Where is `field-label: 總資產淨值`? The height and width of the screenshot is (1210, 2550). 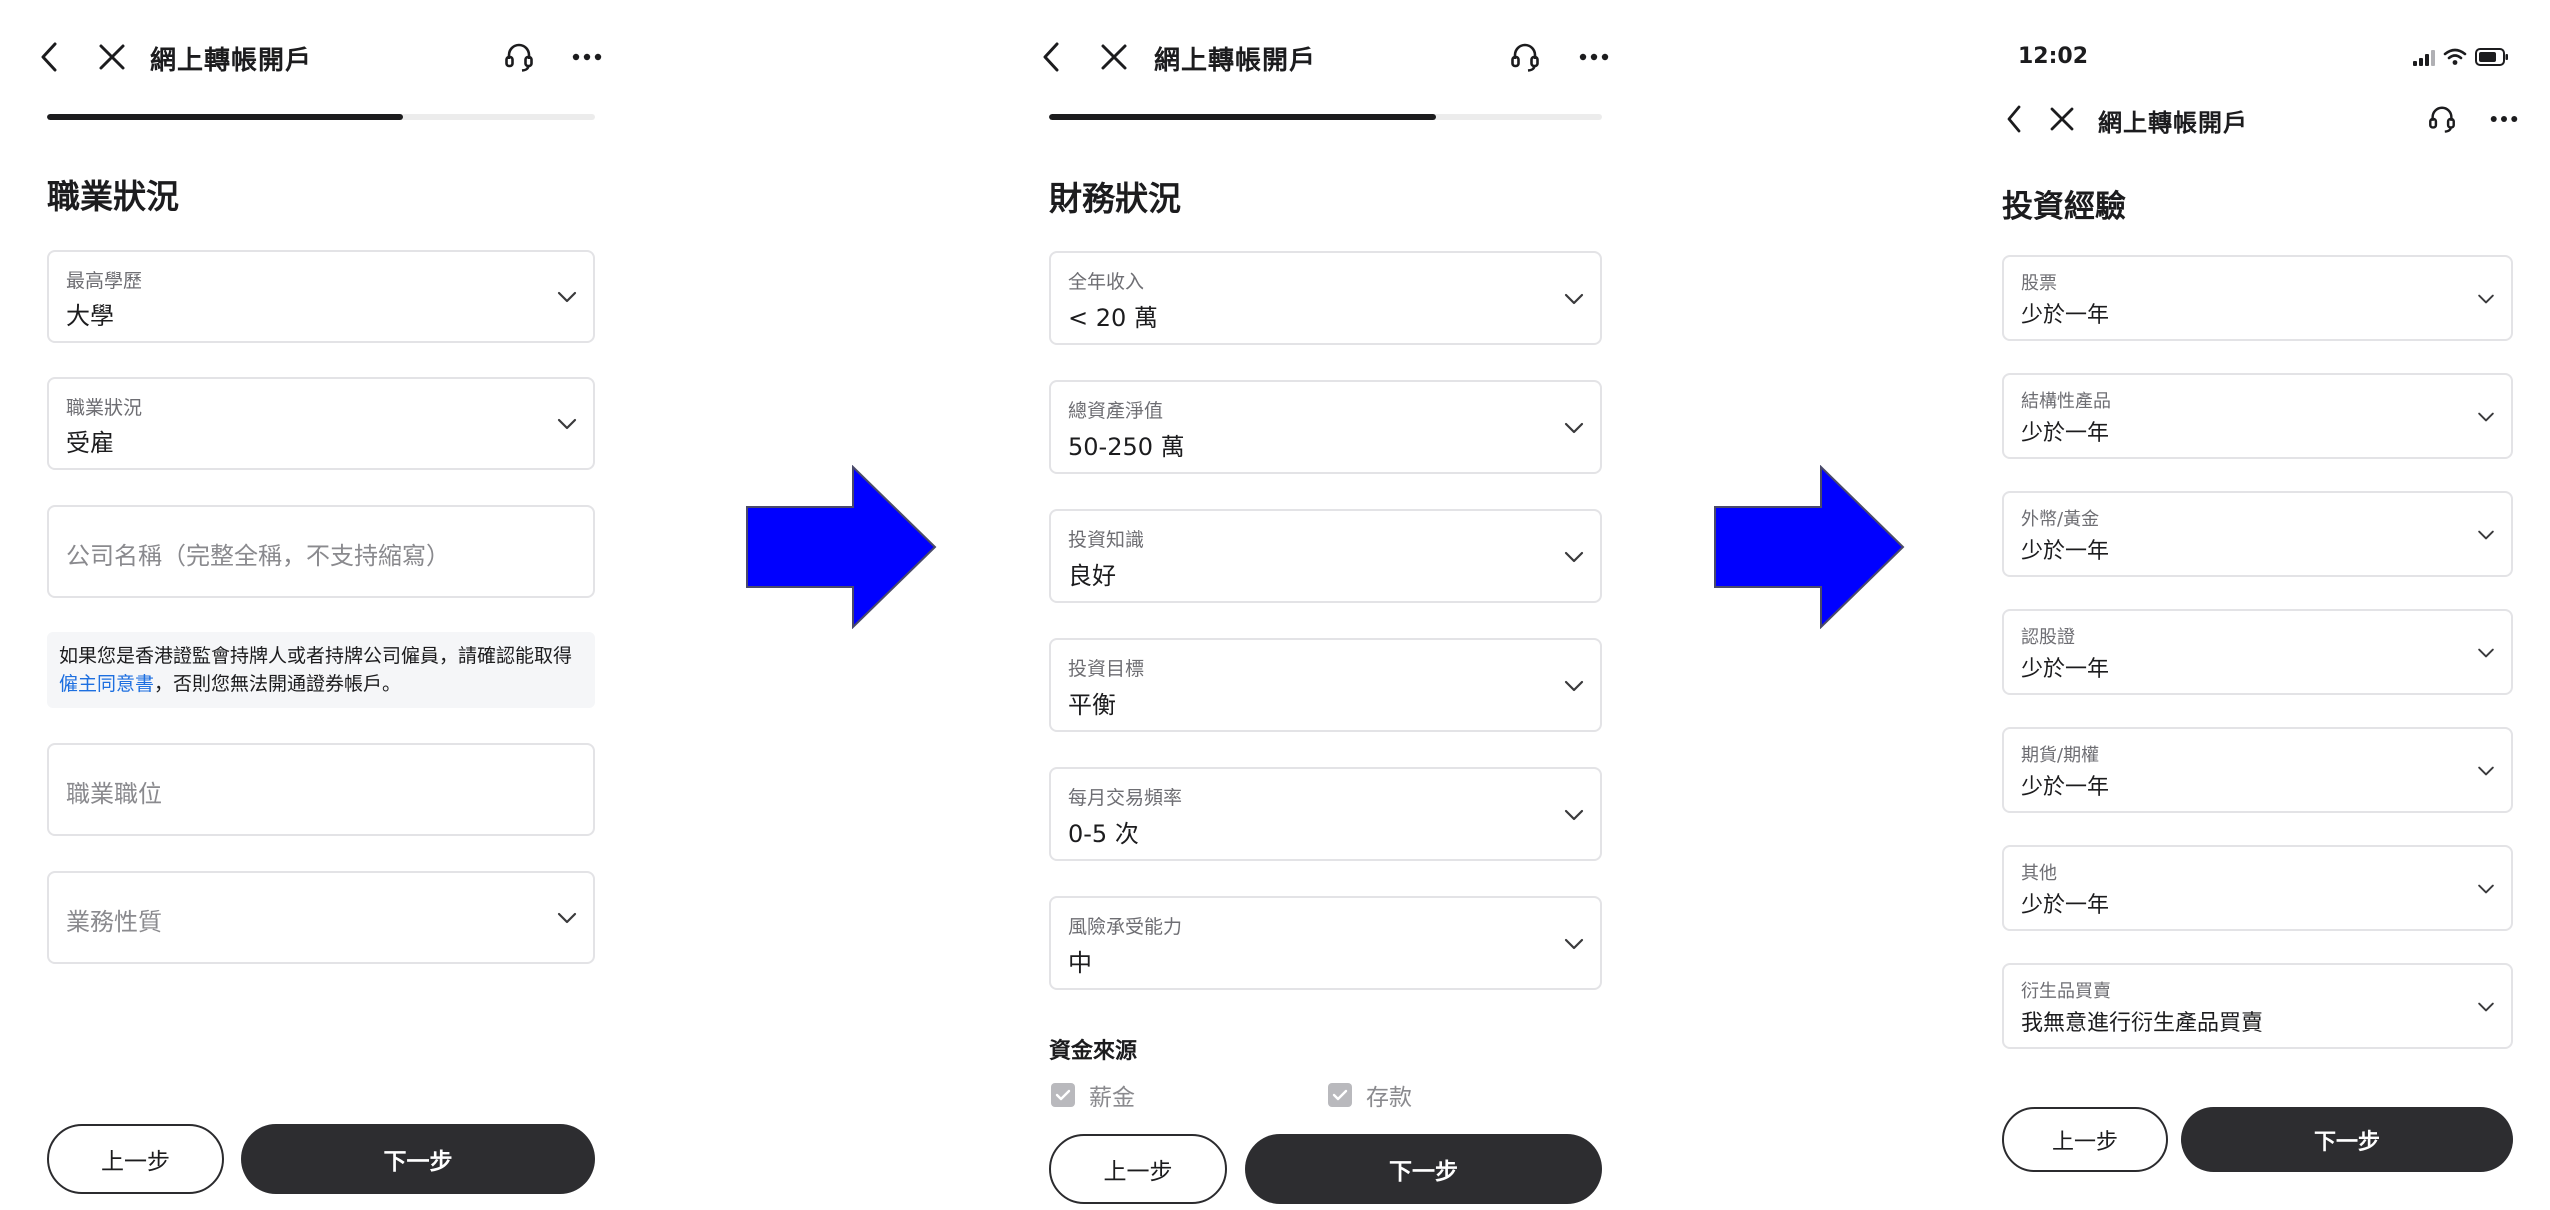
field-label: 總資產淨值 is located at coordinates (1116, 411).